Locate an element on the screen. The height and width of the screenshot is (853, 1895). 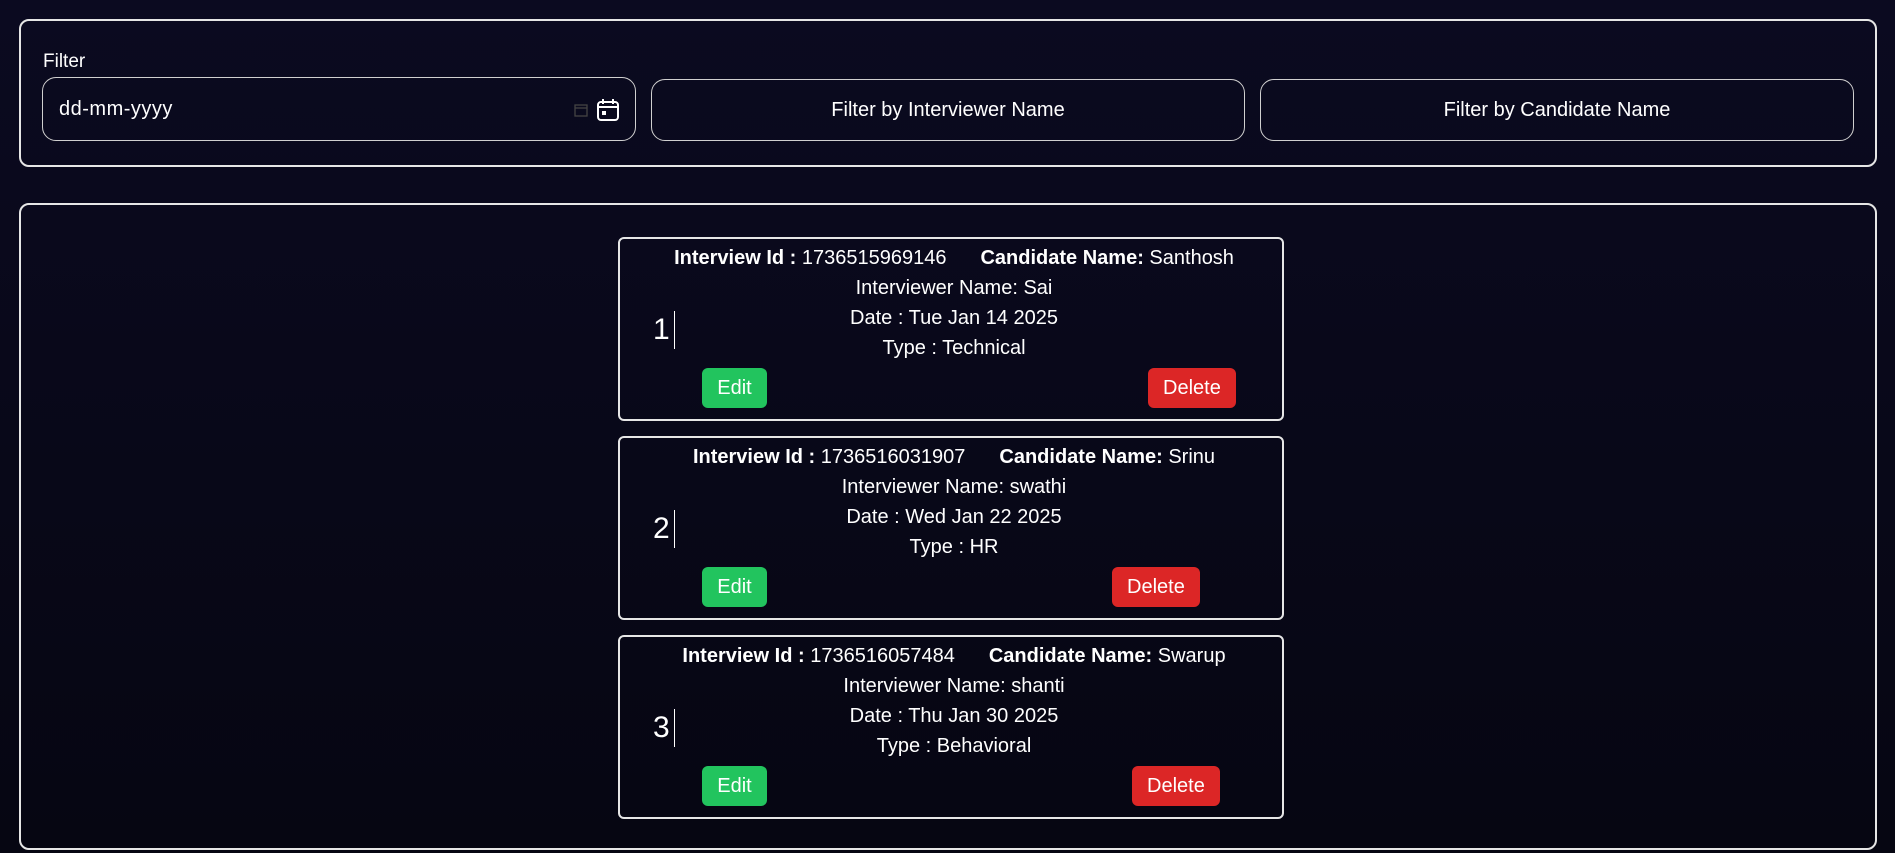
type-value: Behavioral is located at coordinates (984, 746).